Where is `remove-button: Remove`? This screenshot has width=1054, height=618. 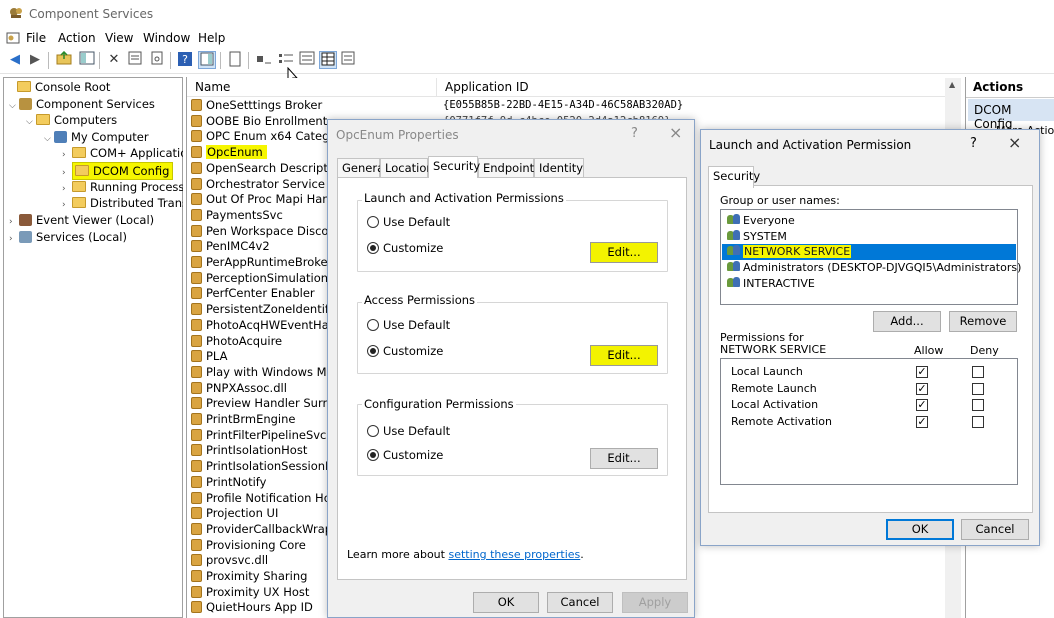 remove-button: Remove is located at coordinates (983, 321).